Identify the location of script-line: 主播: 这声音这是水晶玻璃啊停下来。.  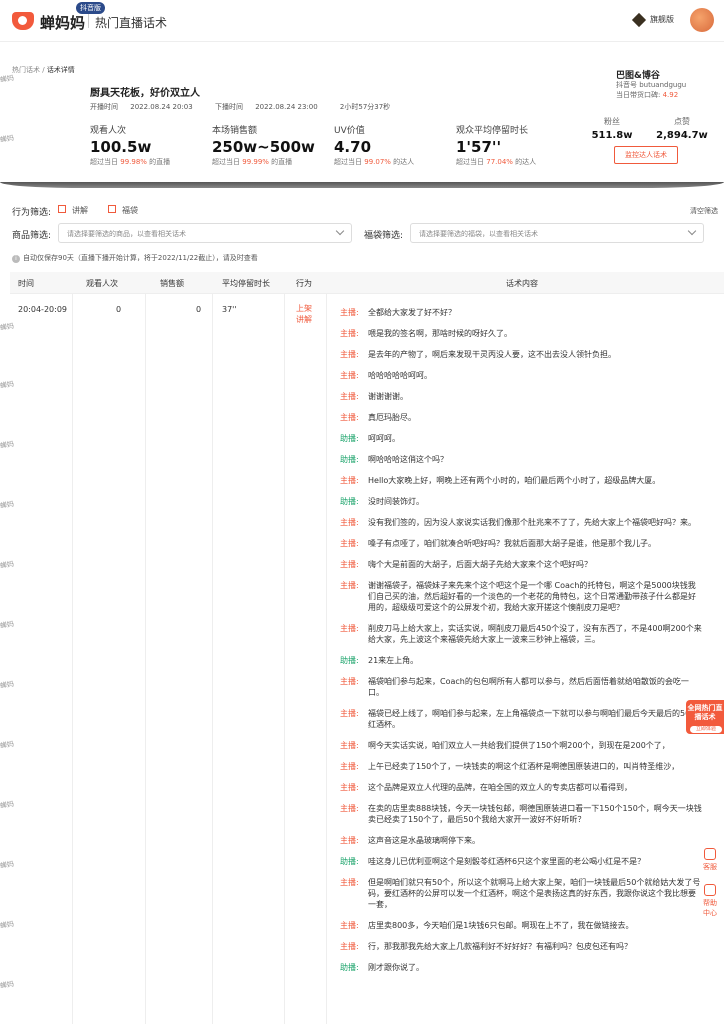
(521, 840).